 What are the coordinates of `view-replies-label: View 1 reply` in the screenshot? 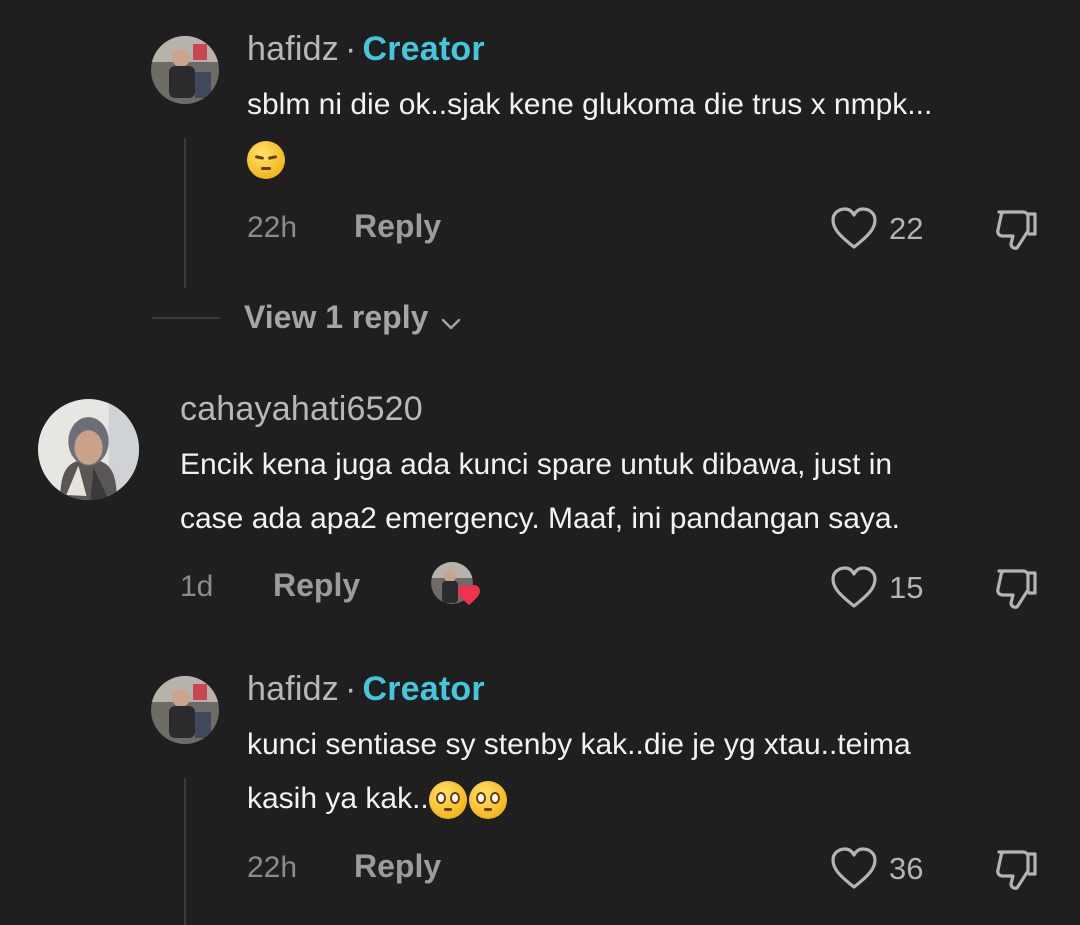 It's located at (336, 317).